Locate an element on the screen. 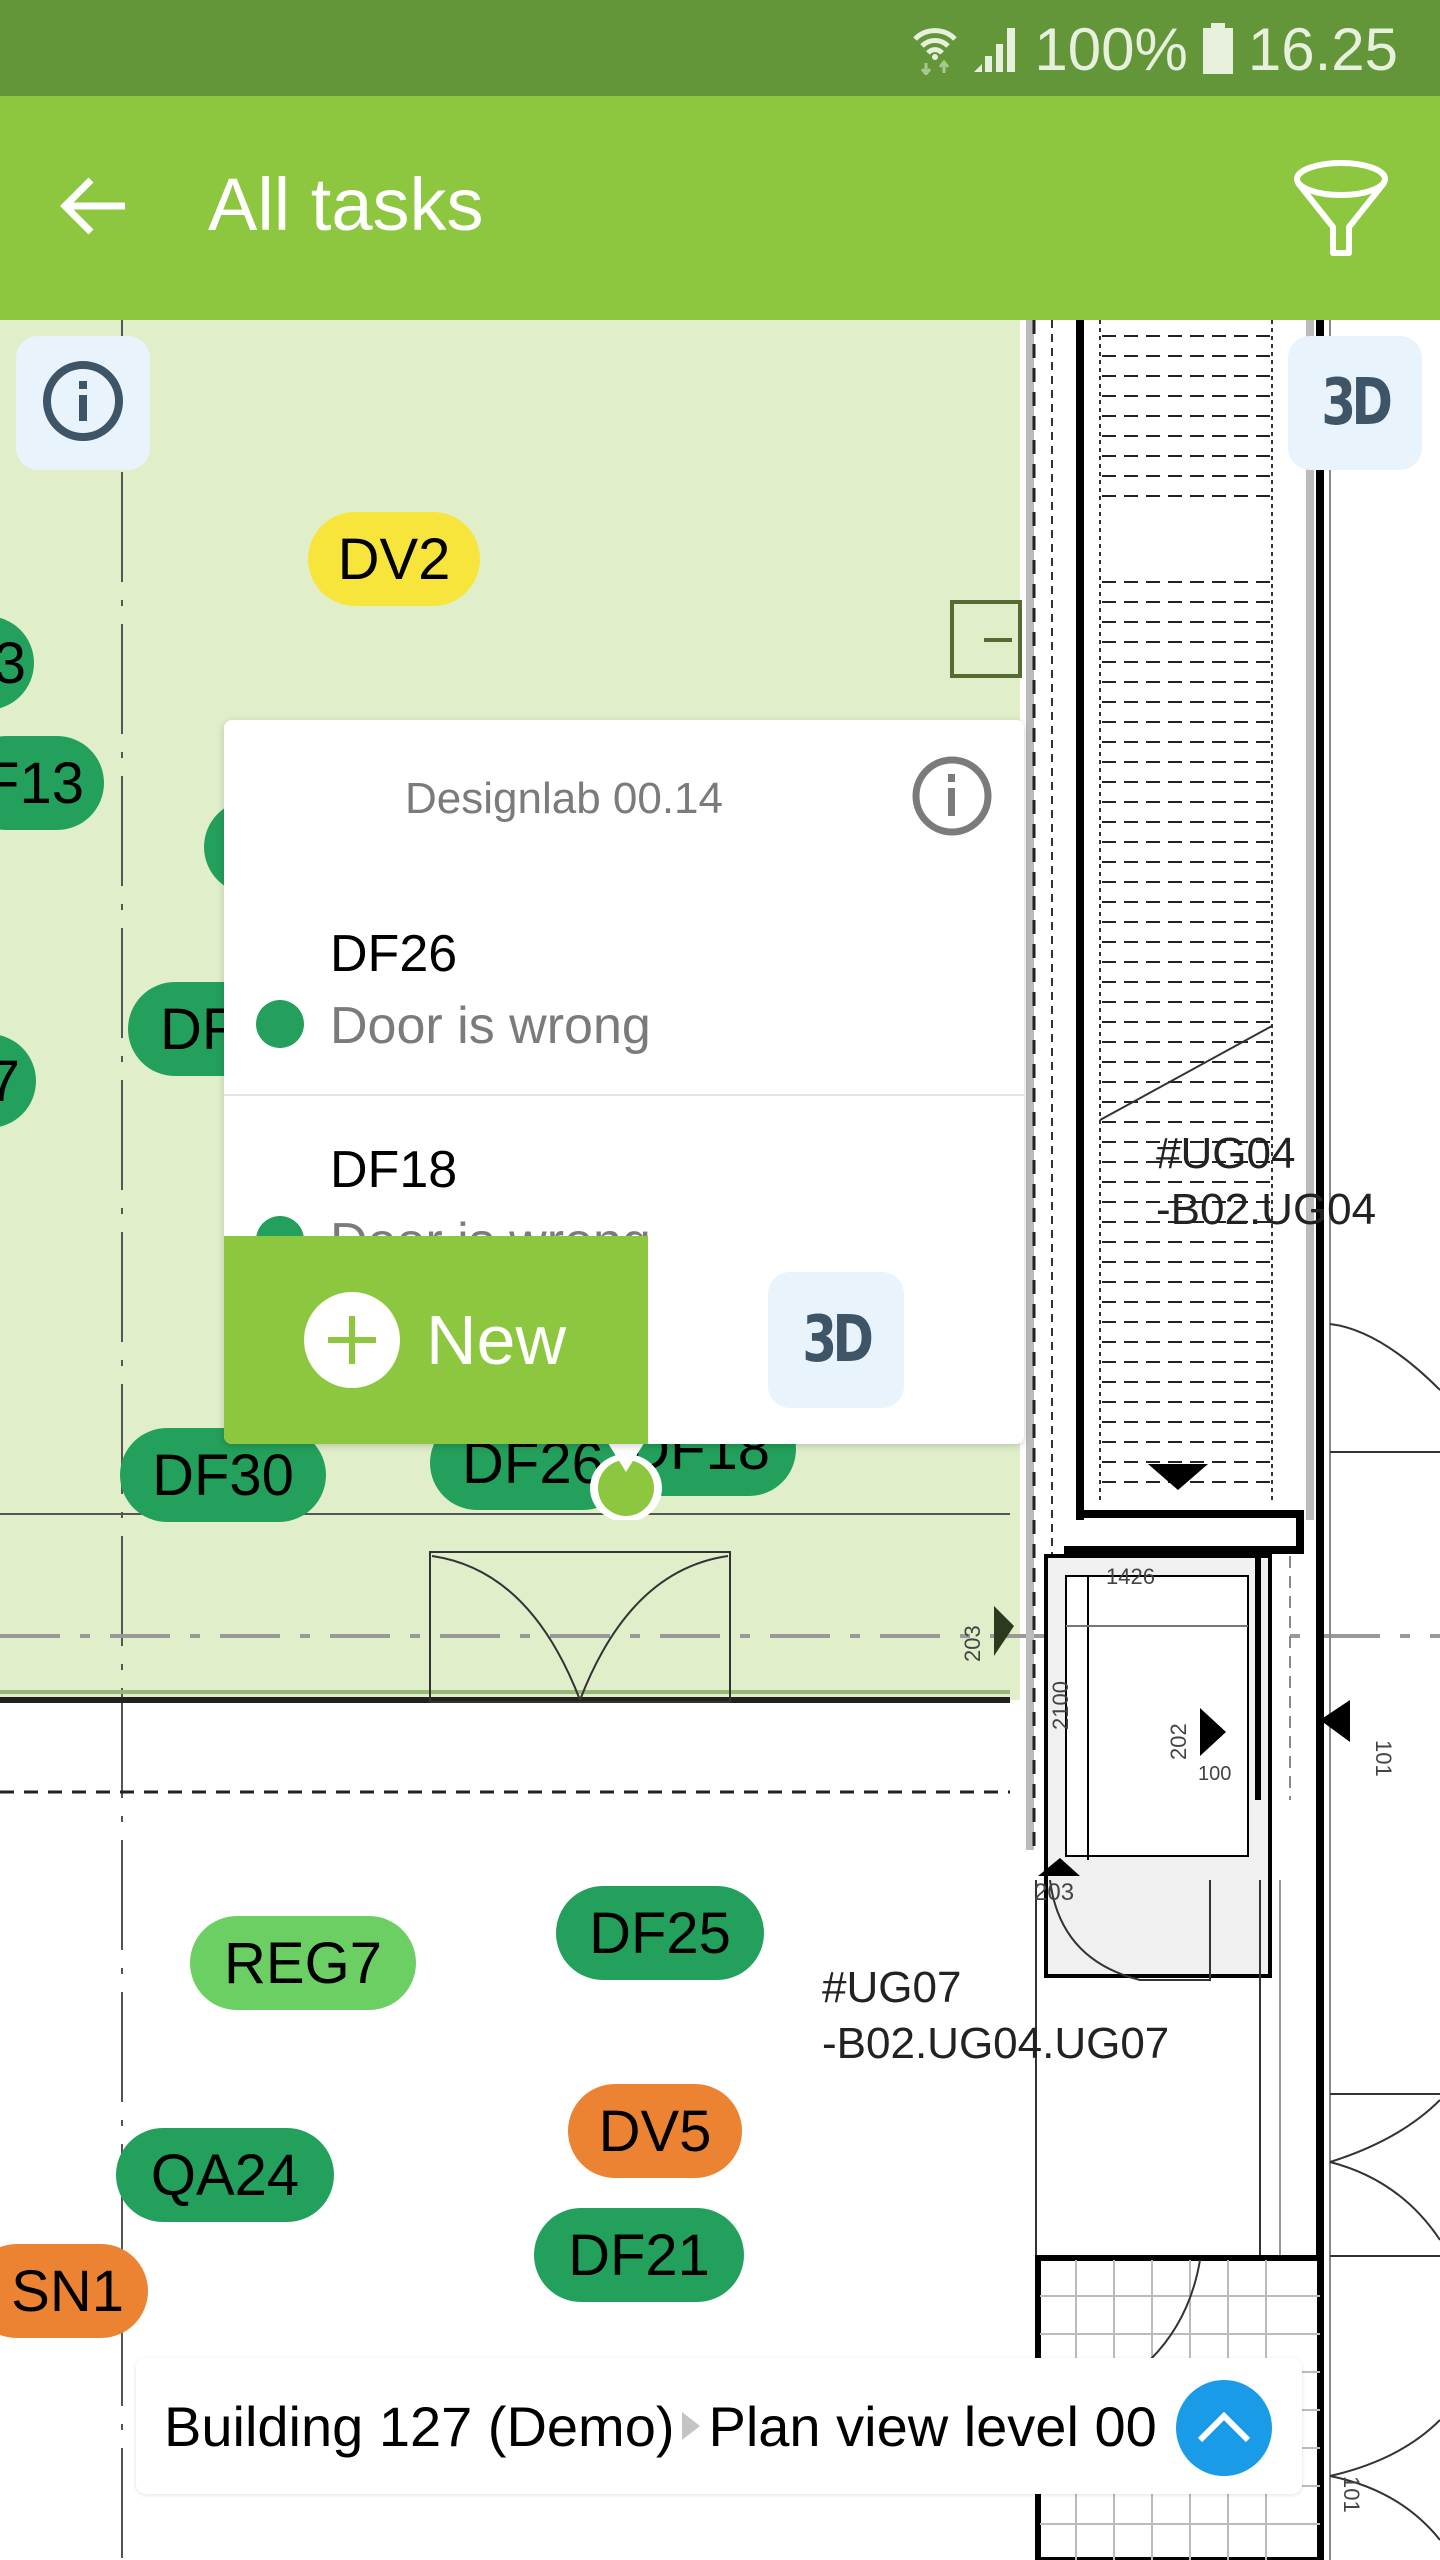  3d-view-button: 3D is located at coordinates (1355, 403).